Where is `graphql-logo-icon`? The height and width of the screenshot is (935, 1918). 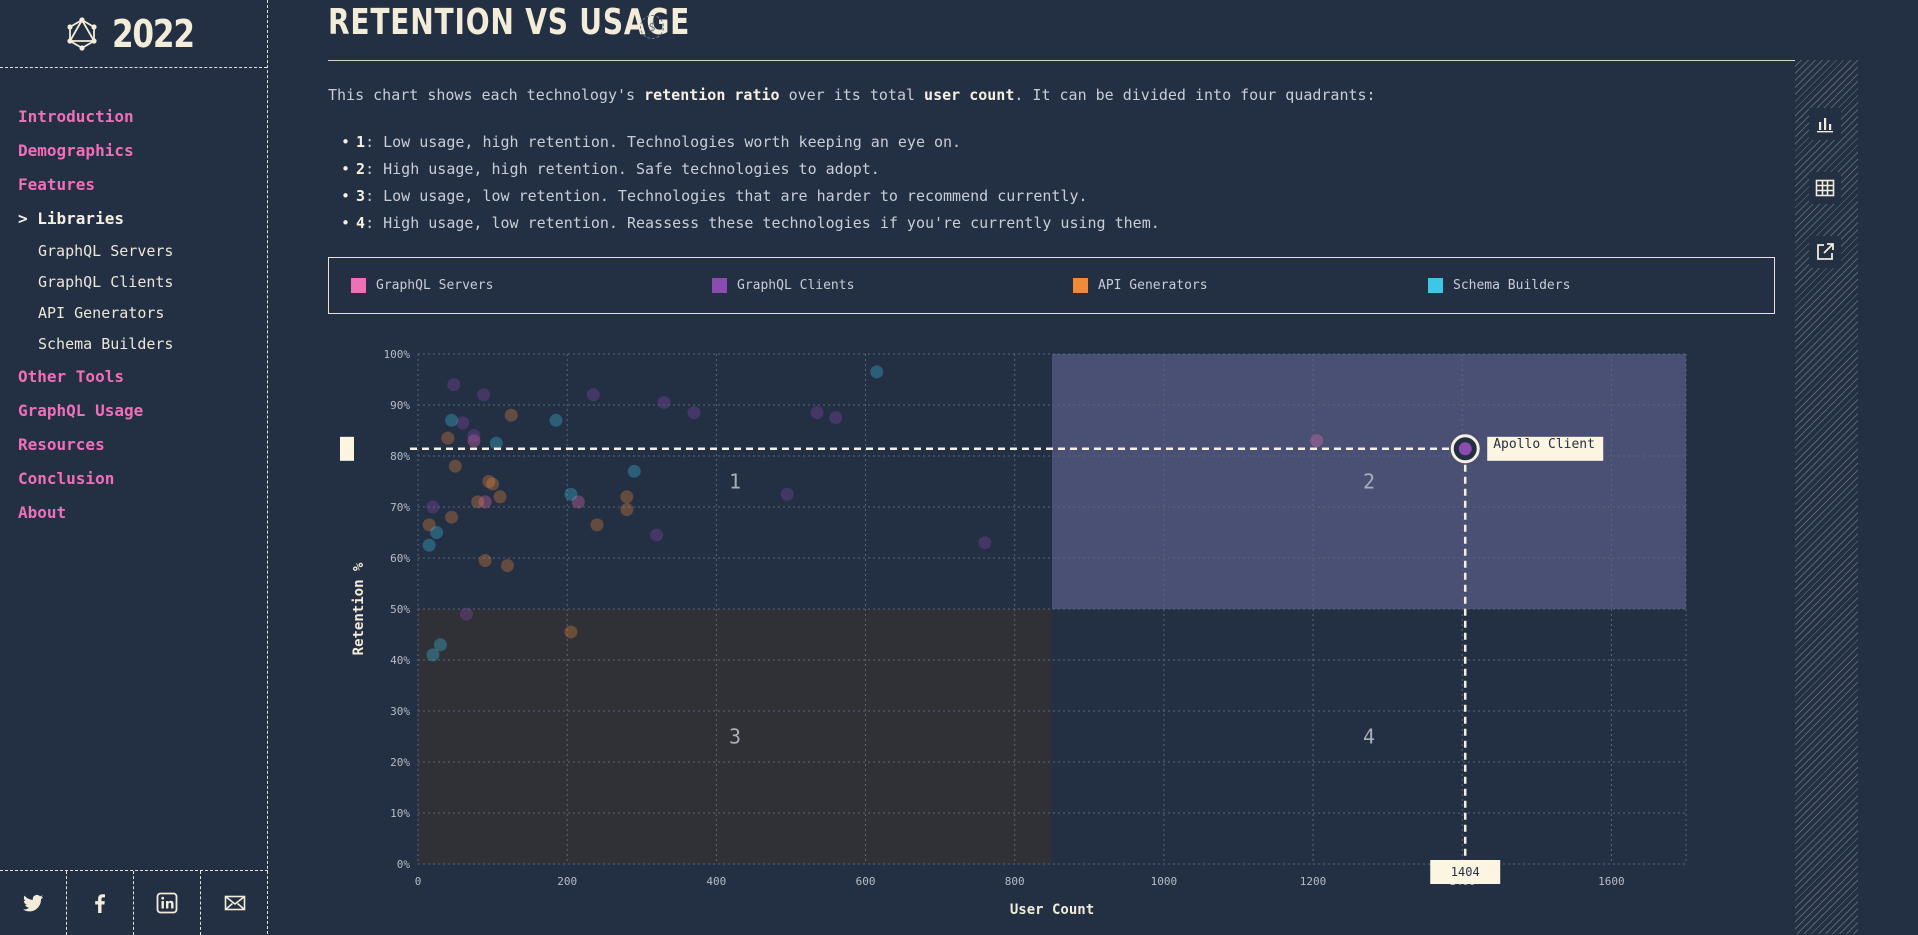
graphql-logo-icon is located at coordinates (82, 34).